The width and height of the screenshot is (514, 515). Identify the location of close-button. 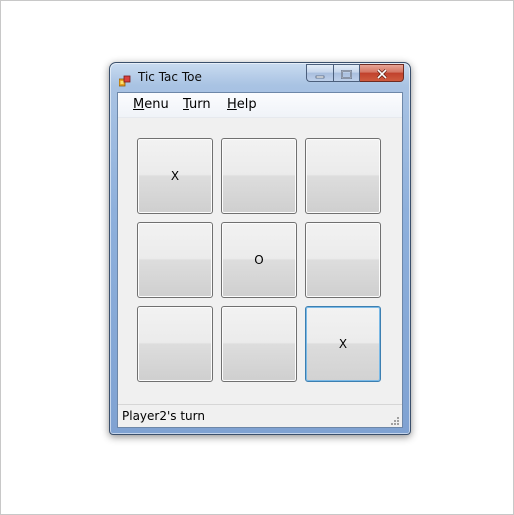
(382, 73).